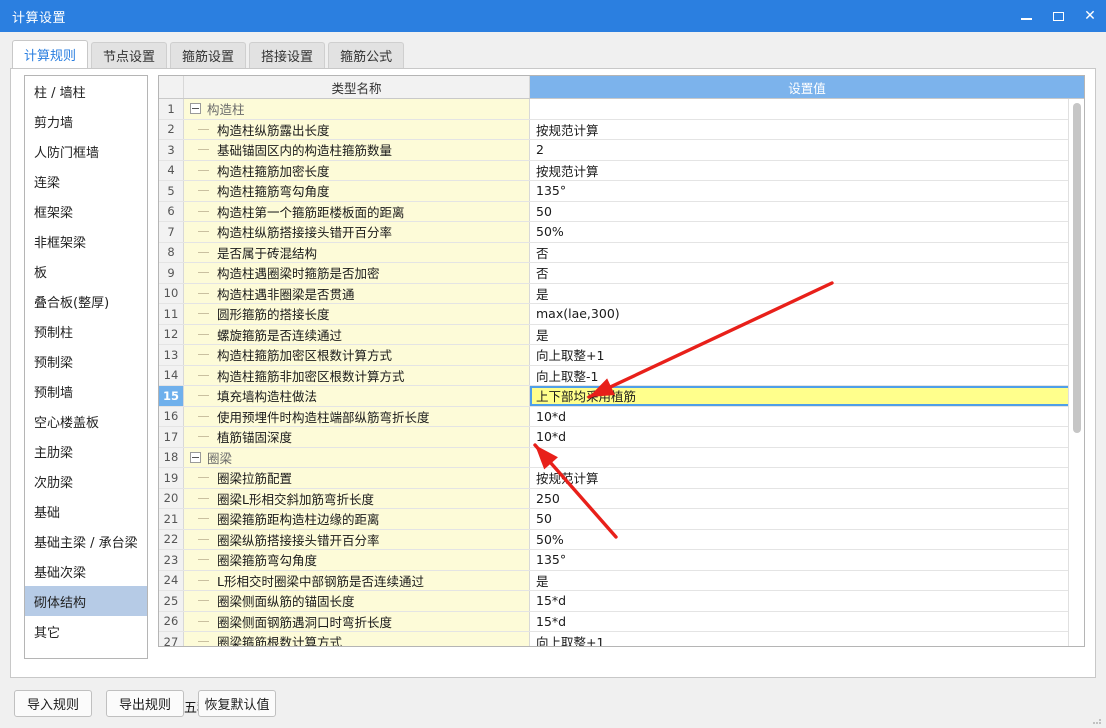 The width and height of the screenshot is (1106, 728). I want to click on table-row: 1 构造柱, so click(621, 109).